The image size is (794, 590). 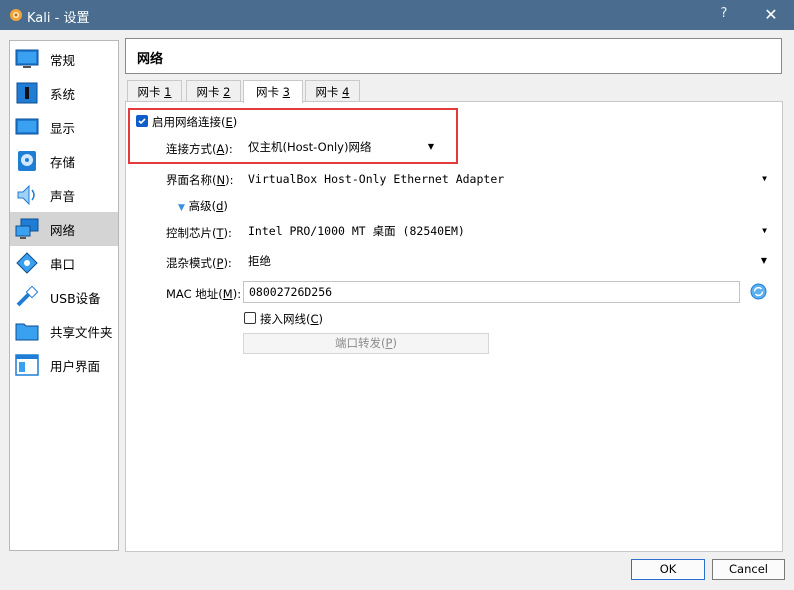 I want to click on sidebar-item-label: 常规, so click(x=63, y=60).